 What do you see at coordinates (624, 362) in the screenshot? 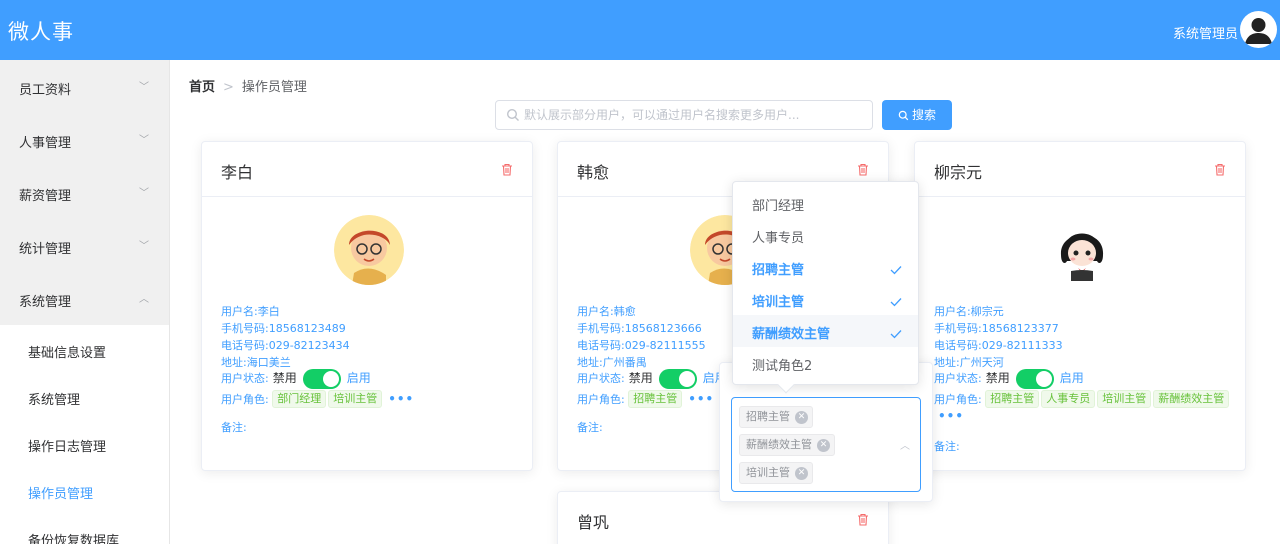
I see `address-value: 广州番禺` at bounding box center [624, 362].